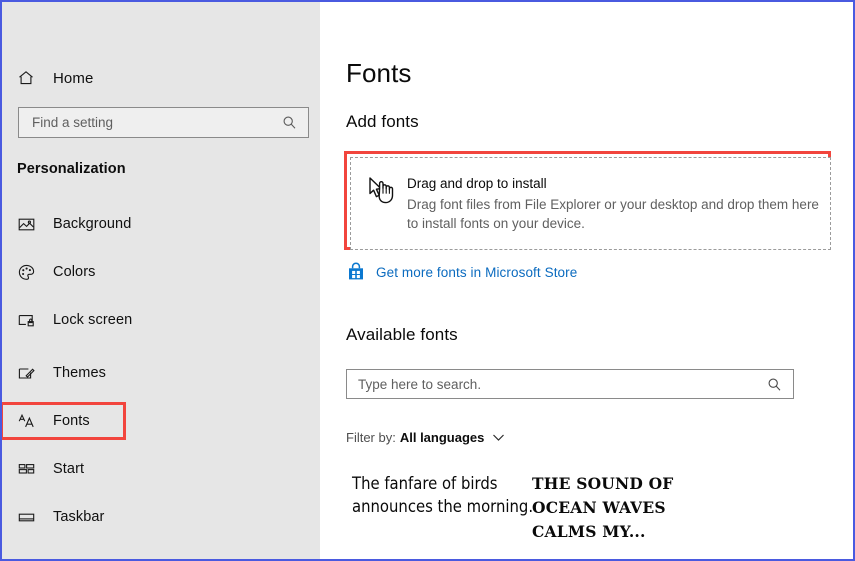 The width and height of the screenshot is (855, 561). Describe the element at coordinates (161, 469) in the screenshot. I see `sidebar-item-start: Start` at that location.